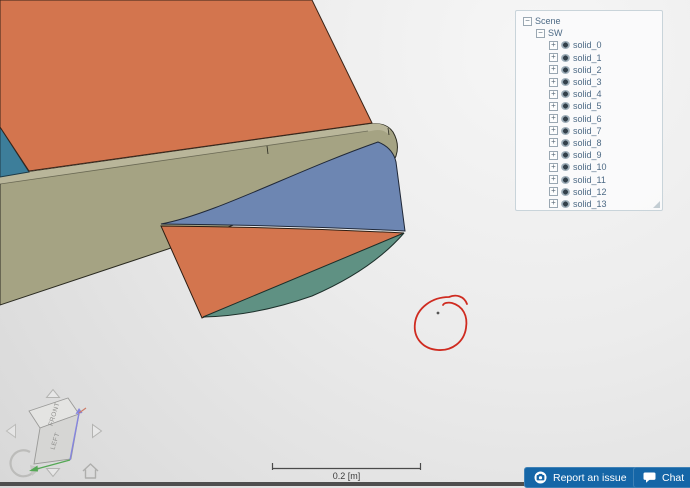 The height and width of the screenshot is (488, 690). I want to click on tree-item-solid: + solid_2, so click(589, 70).